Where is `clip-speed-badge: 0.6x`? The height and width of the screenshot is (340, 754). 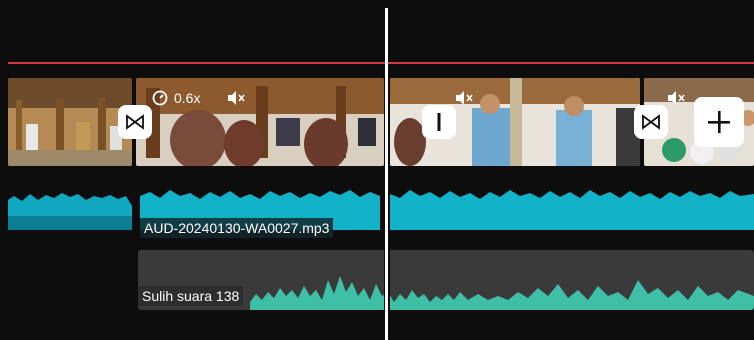 clip-speed-badge: 0.6x is located at coordinates (176, 98).